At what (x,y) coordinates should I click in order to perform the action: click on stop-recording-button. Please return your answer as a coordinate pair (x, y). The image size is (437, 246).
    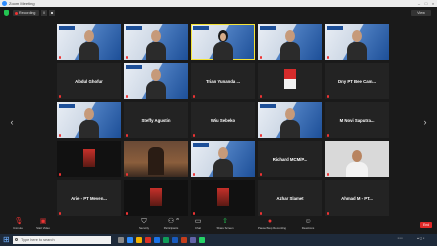
    Looking at the image, I should click on (52, 13).